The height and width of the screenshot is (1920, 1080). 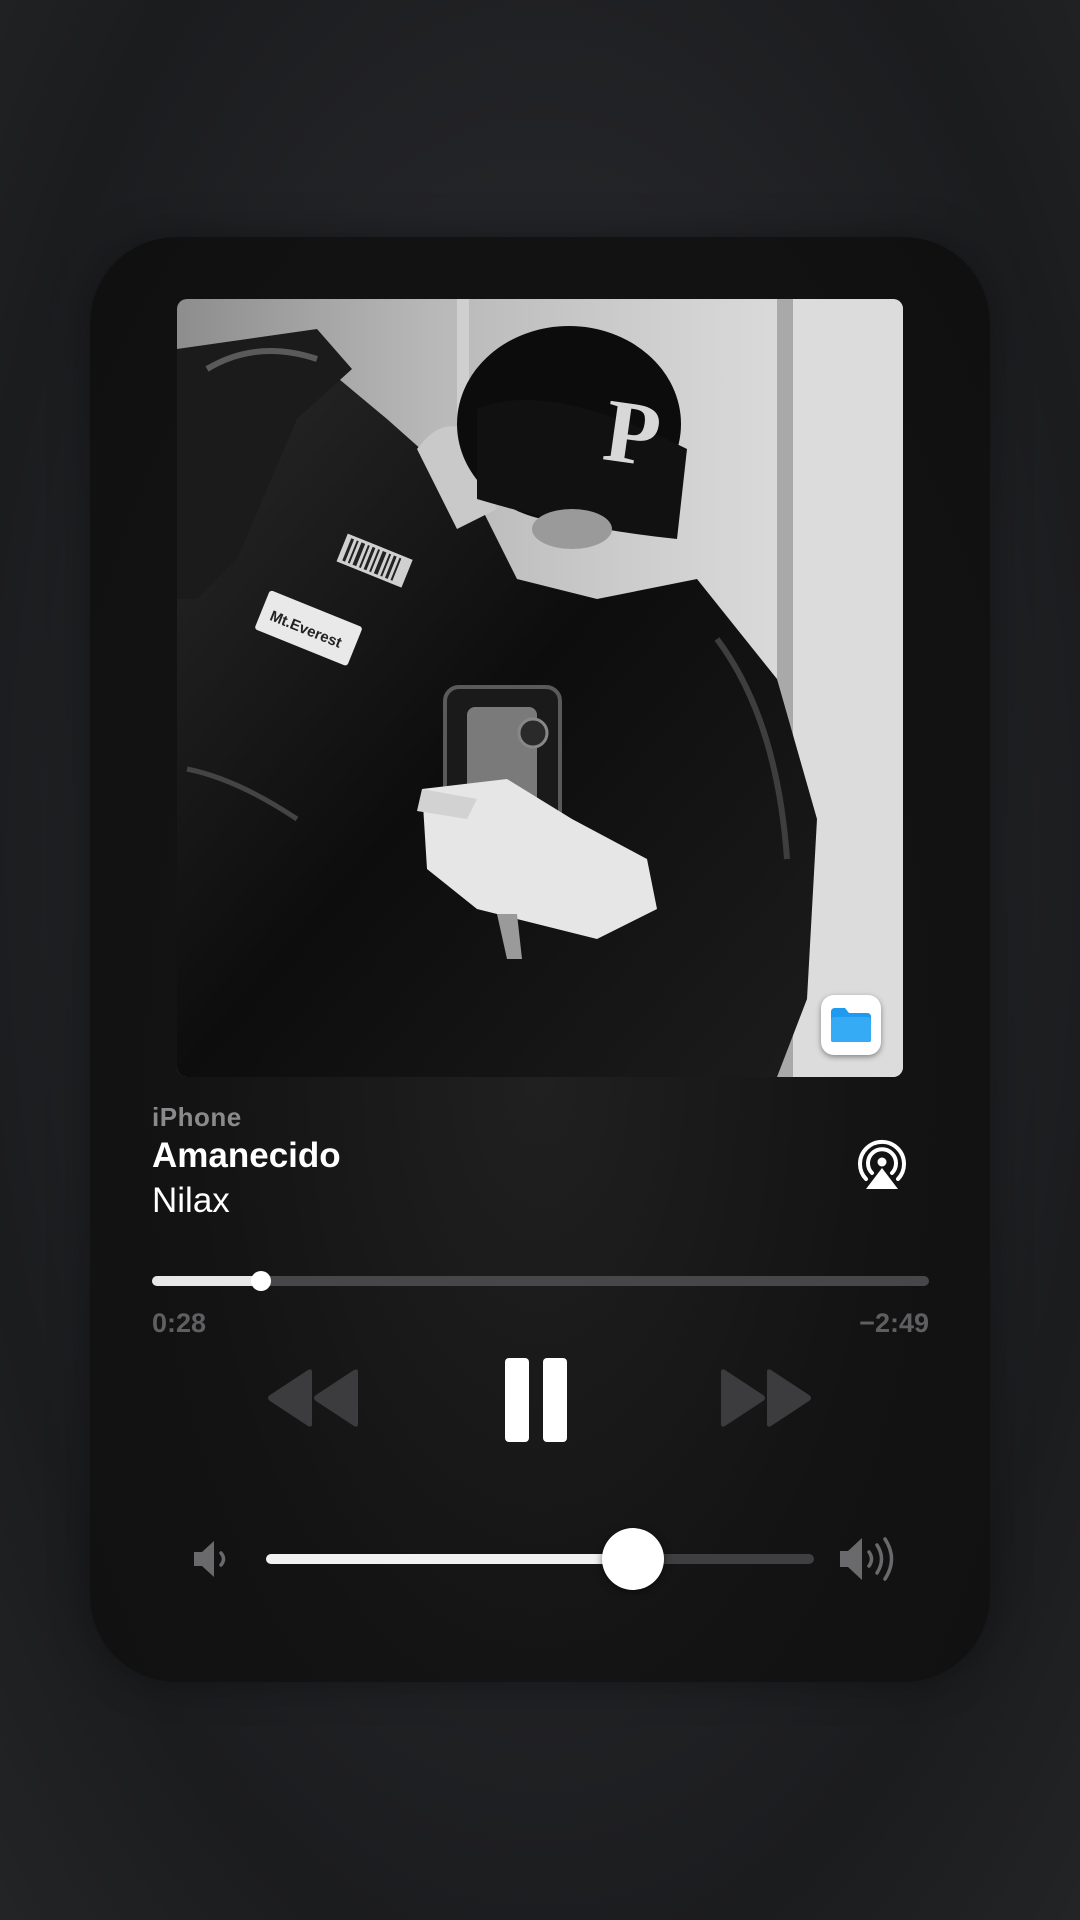 I want to click on files-app-icon, so click(x=851, y=1025).